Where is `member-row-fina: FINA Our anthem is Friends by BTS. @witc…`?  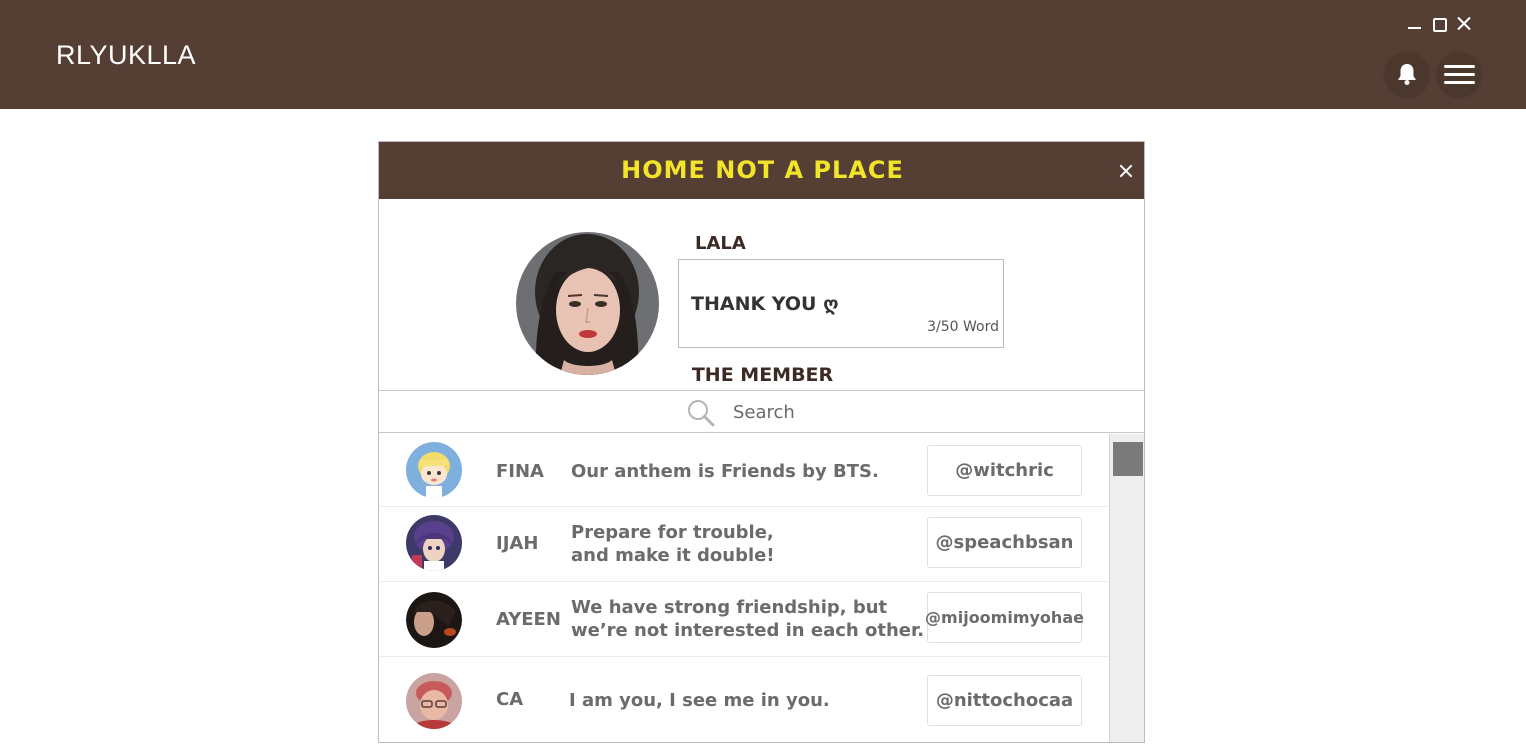
member-row-fina: FINA Our anthem is Friends by BTS. @witc… is located at coordinates (744, 470).